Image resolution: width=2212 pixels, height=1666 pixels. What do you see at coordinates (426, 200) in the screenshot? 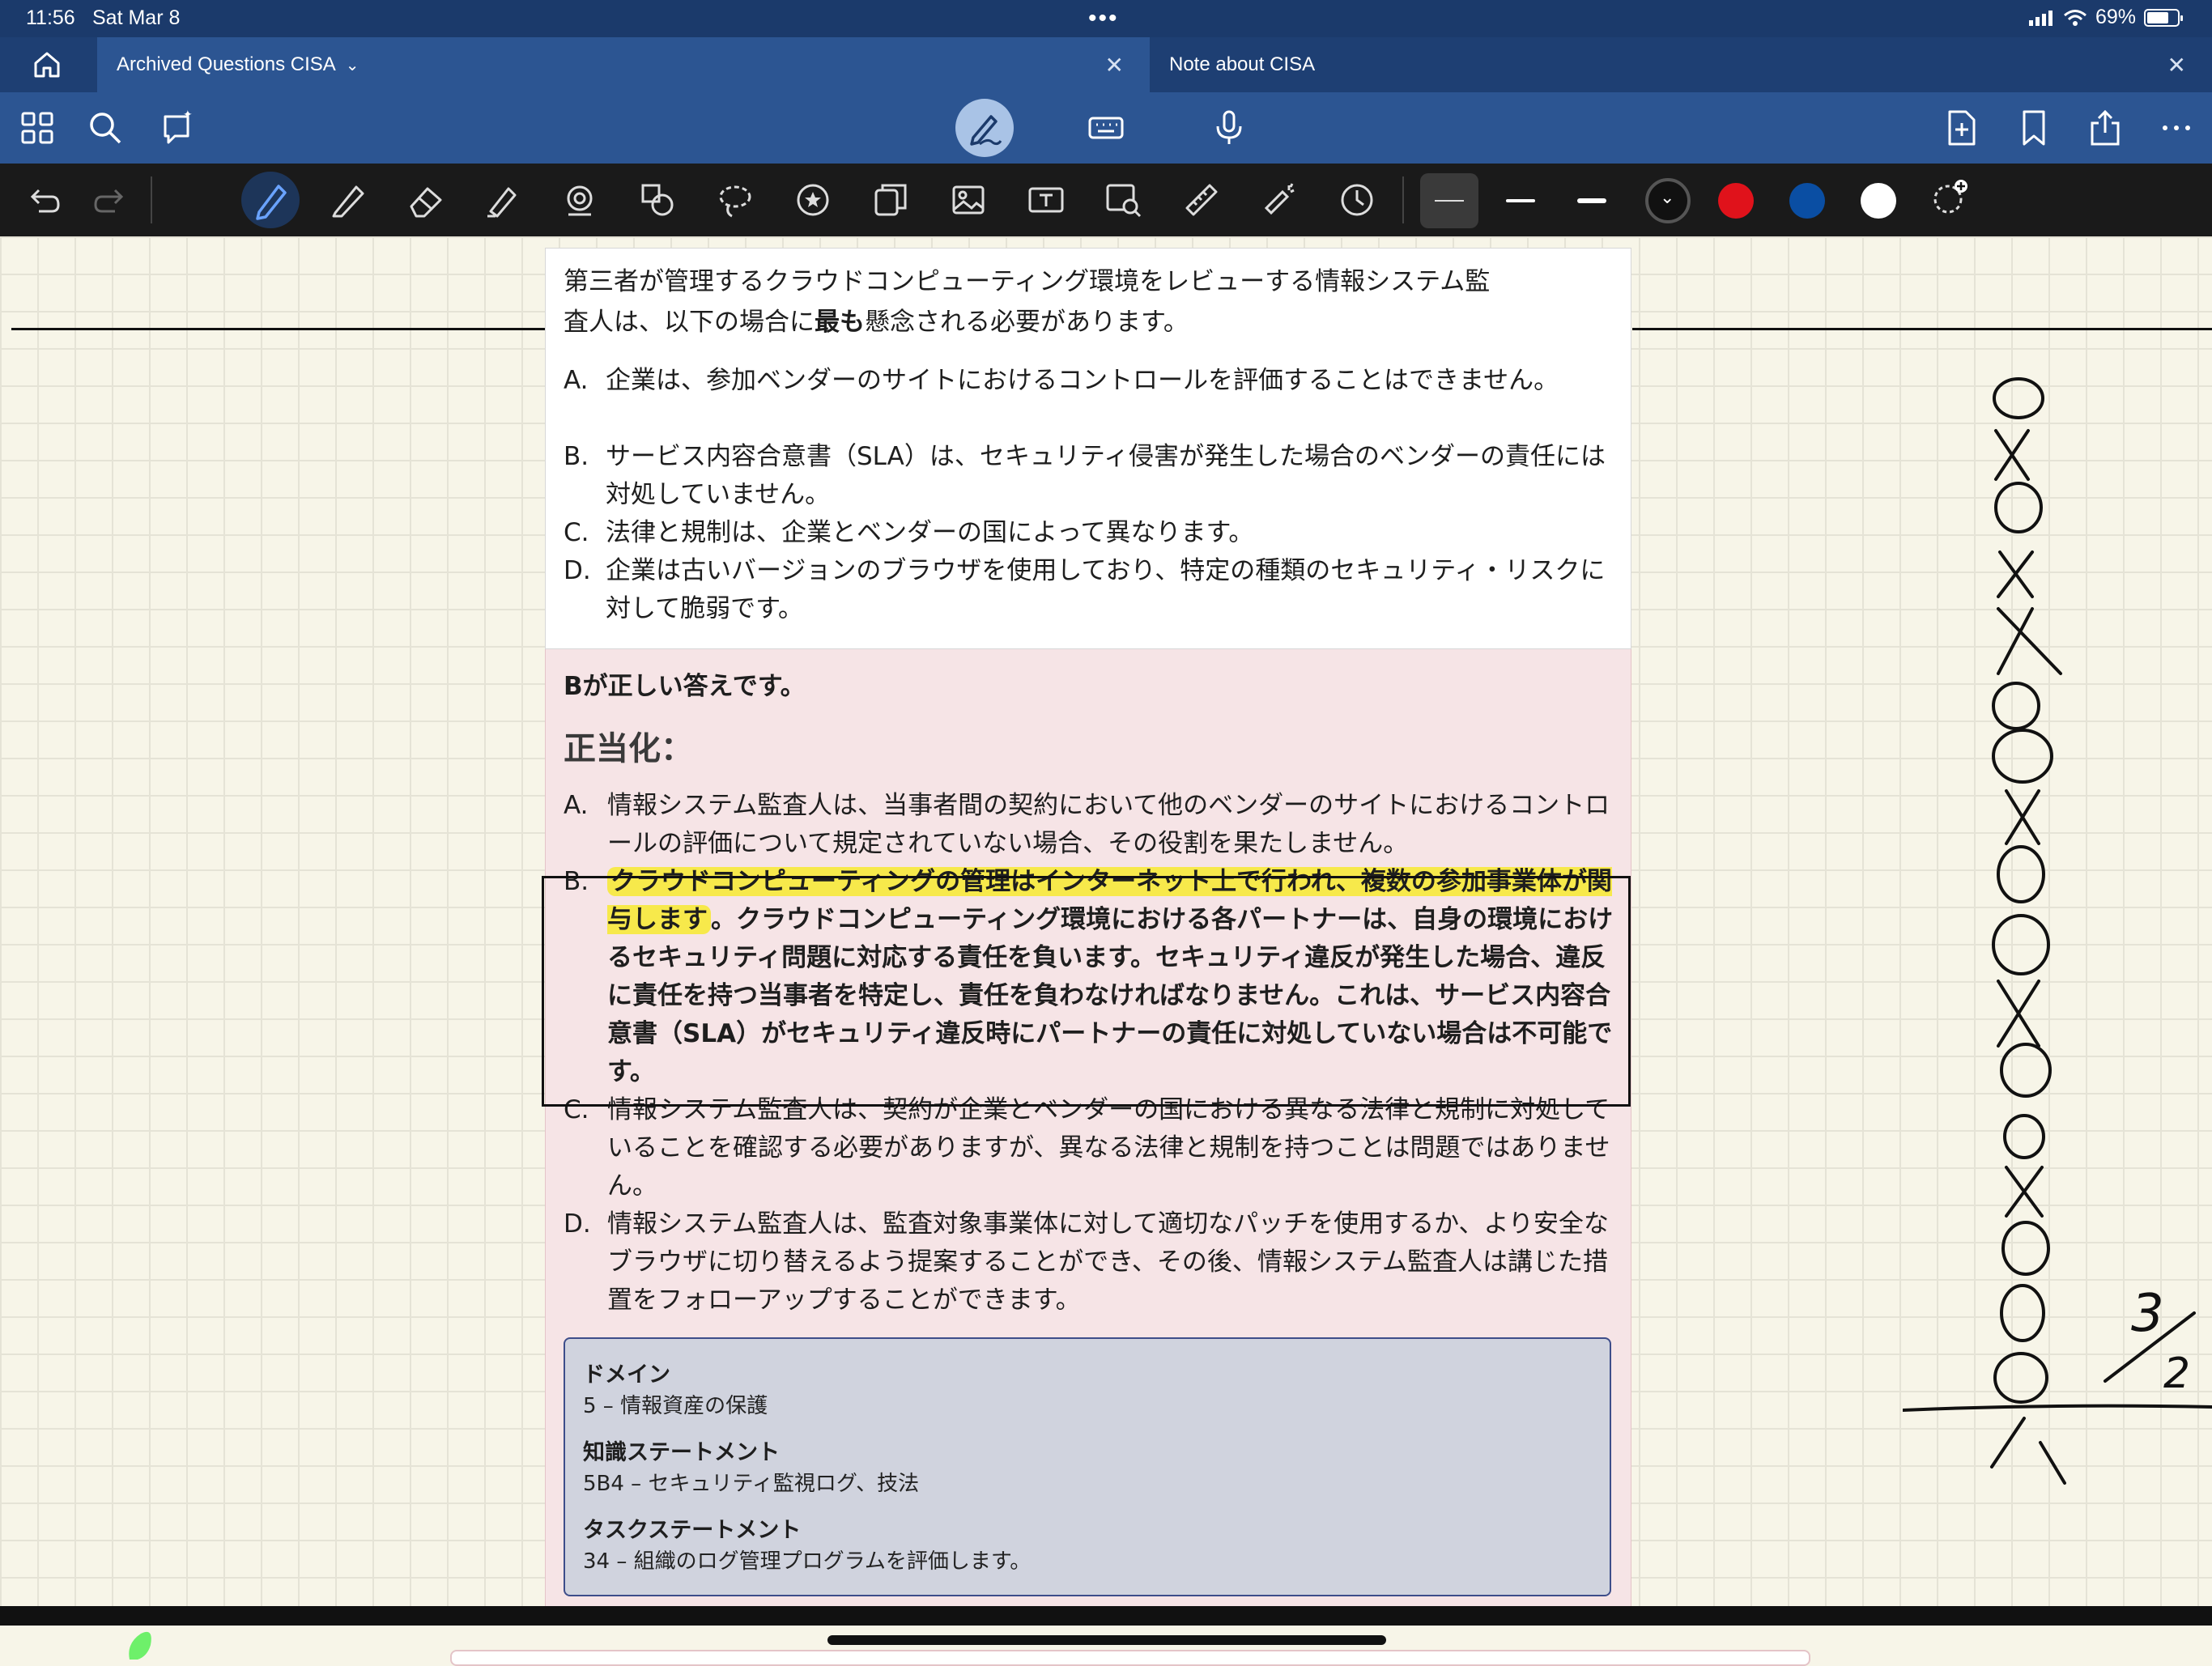
I see `eraser-icon` at bounding box center [426, 200].